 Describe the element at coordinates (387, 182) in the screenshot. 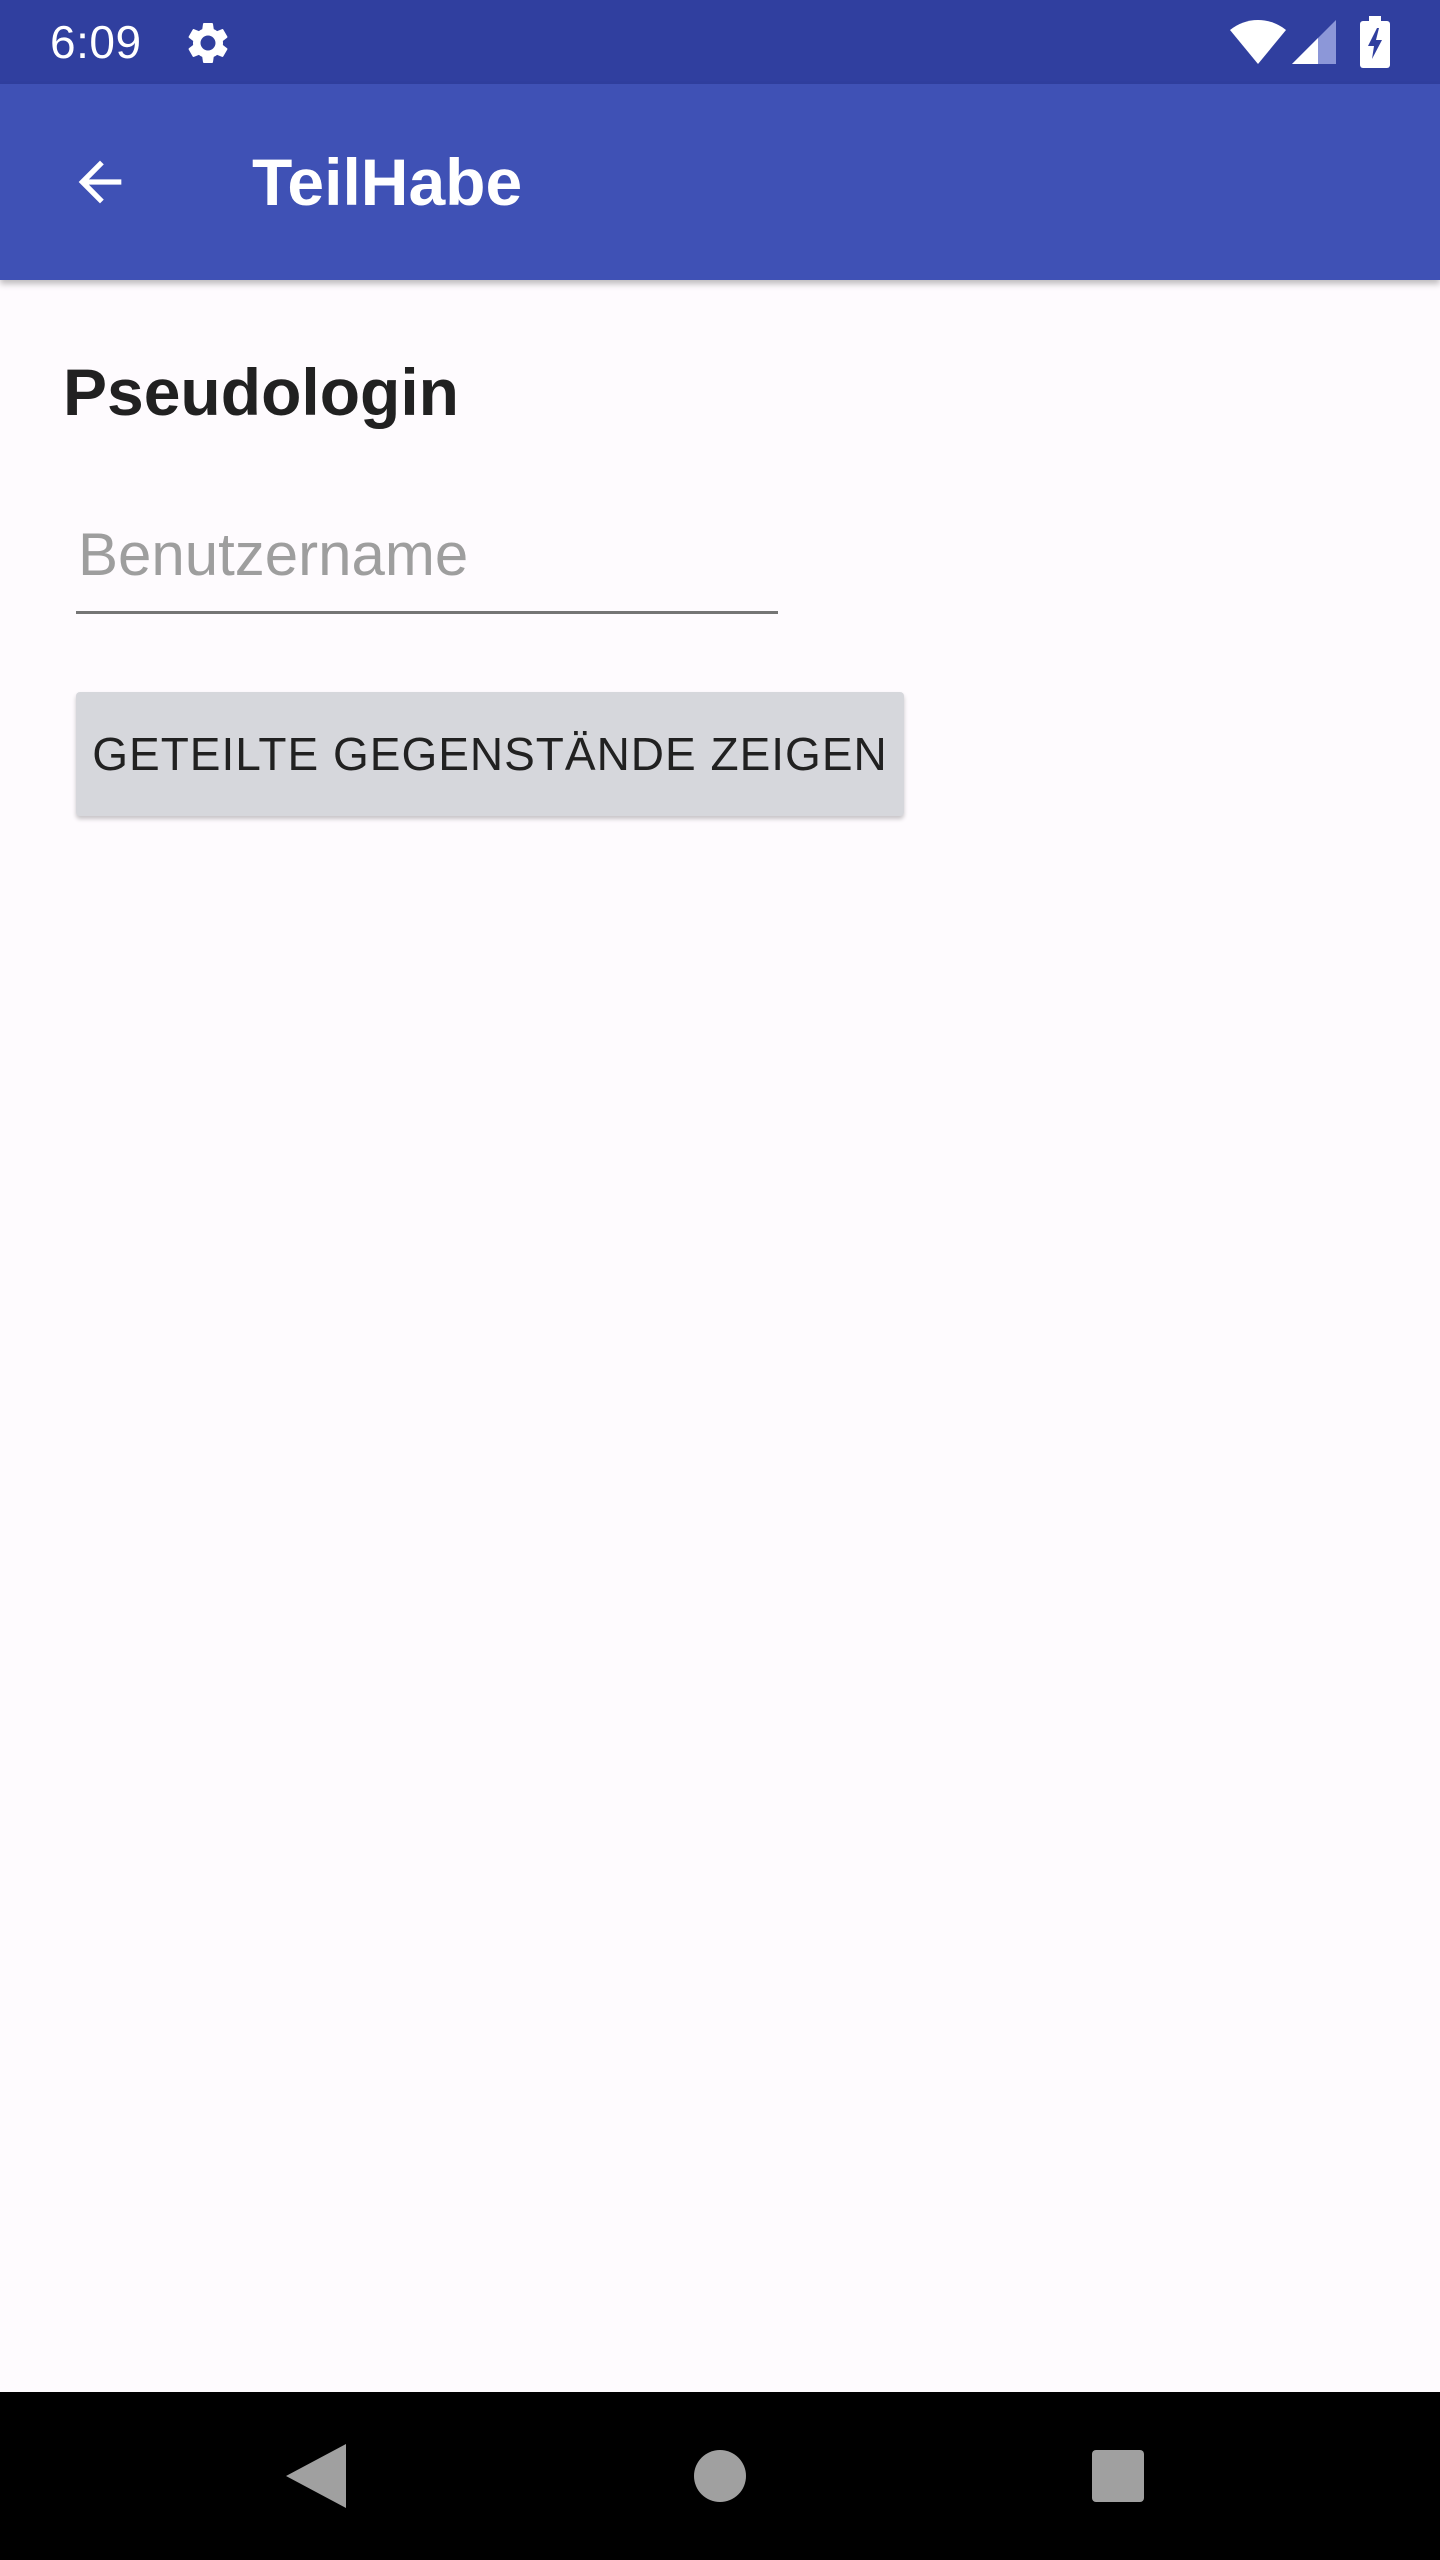

I see `app-title: TeilHabe` at that location.